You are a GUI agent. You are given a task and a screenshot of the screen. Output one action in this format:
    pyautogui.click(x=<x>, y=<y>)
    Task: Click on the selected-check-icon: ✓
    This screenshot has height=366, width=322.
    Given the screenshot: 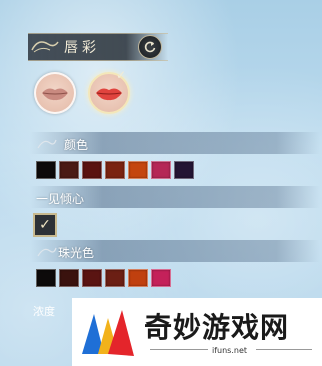 What is the action you would take?
    pyautogui.click(x=121, y=75)
    